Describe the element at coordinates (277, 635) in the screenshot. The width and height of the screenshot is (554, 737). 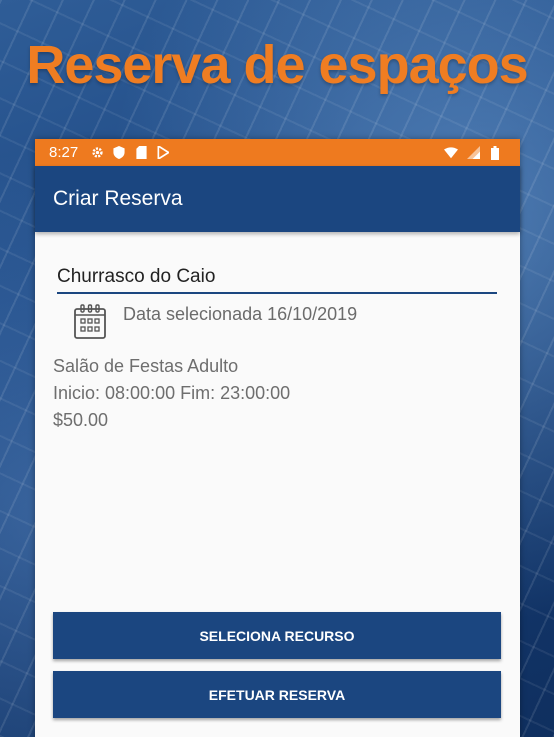
I see `select-resource-button: SELECIONA RECURSO` at that location.